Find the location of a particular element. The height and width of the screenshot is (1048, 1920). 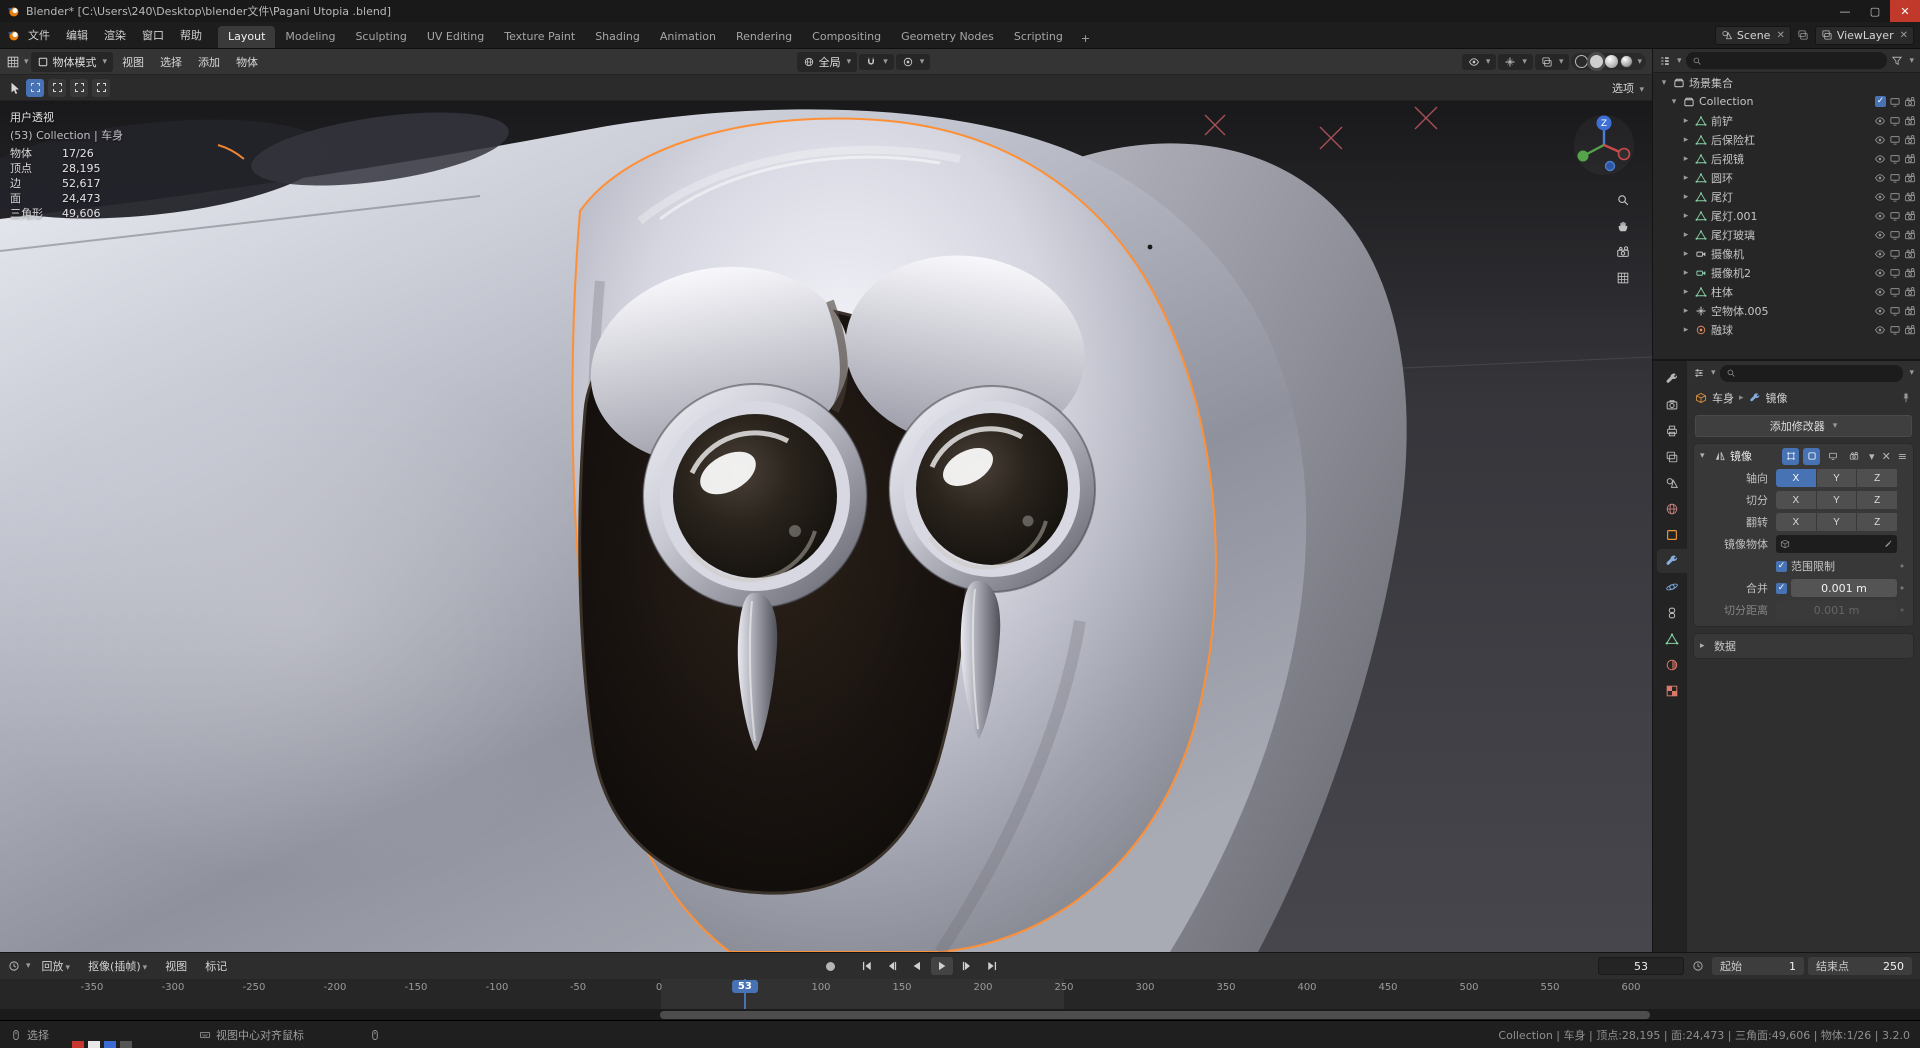

viewport-menu-item: 添加 is located at coordinates (209, 62).